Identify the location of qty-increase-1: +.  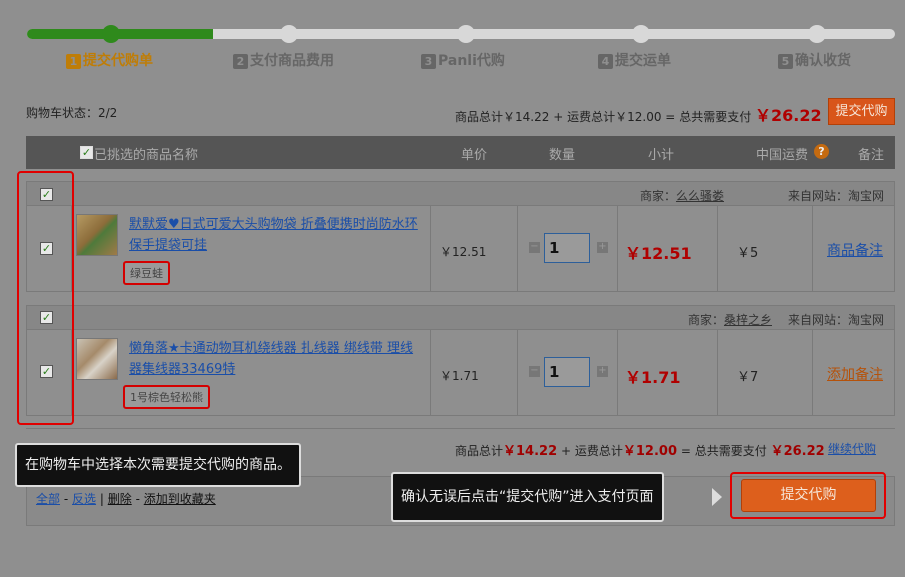
(602, 247).